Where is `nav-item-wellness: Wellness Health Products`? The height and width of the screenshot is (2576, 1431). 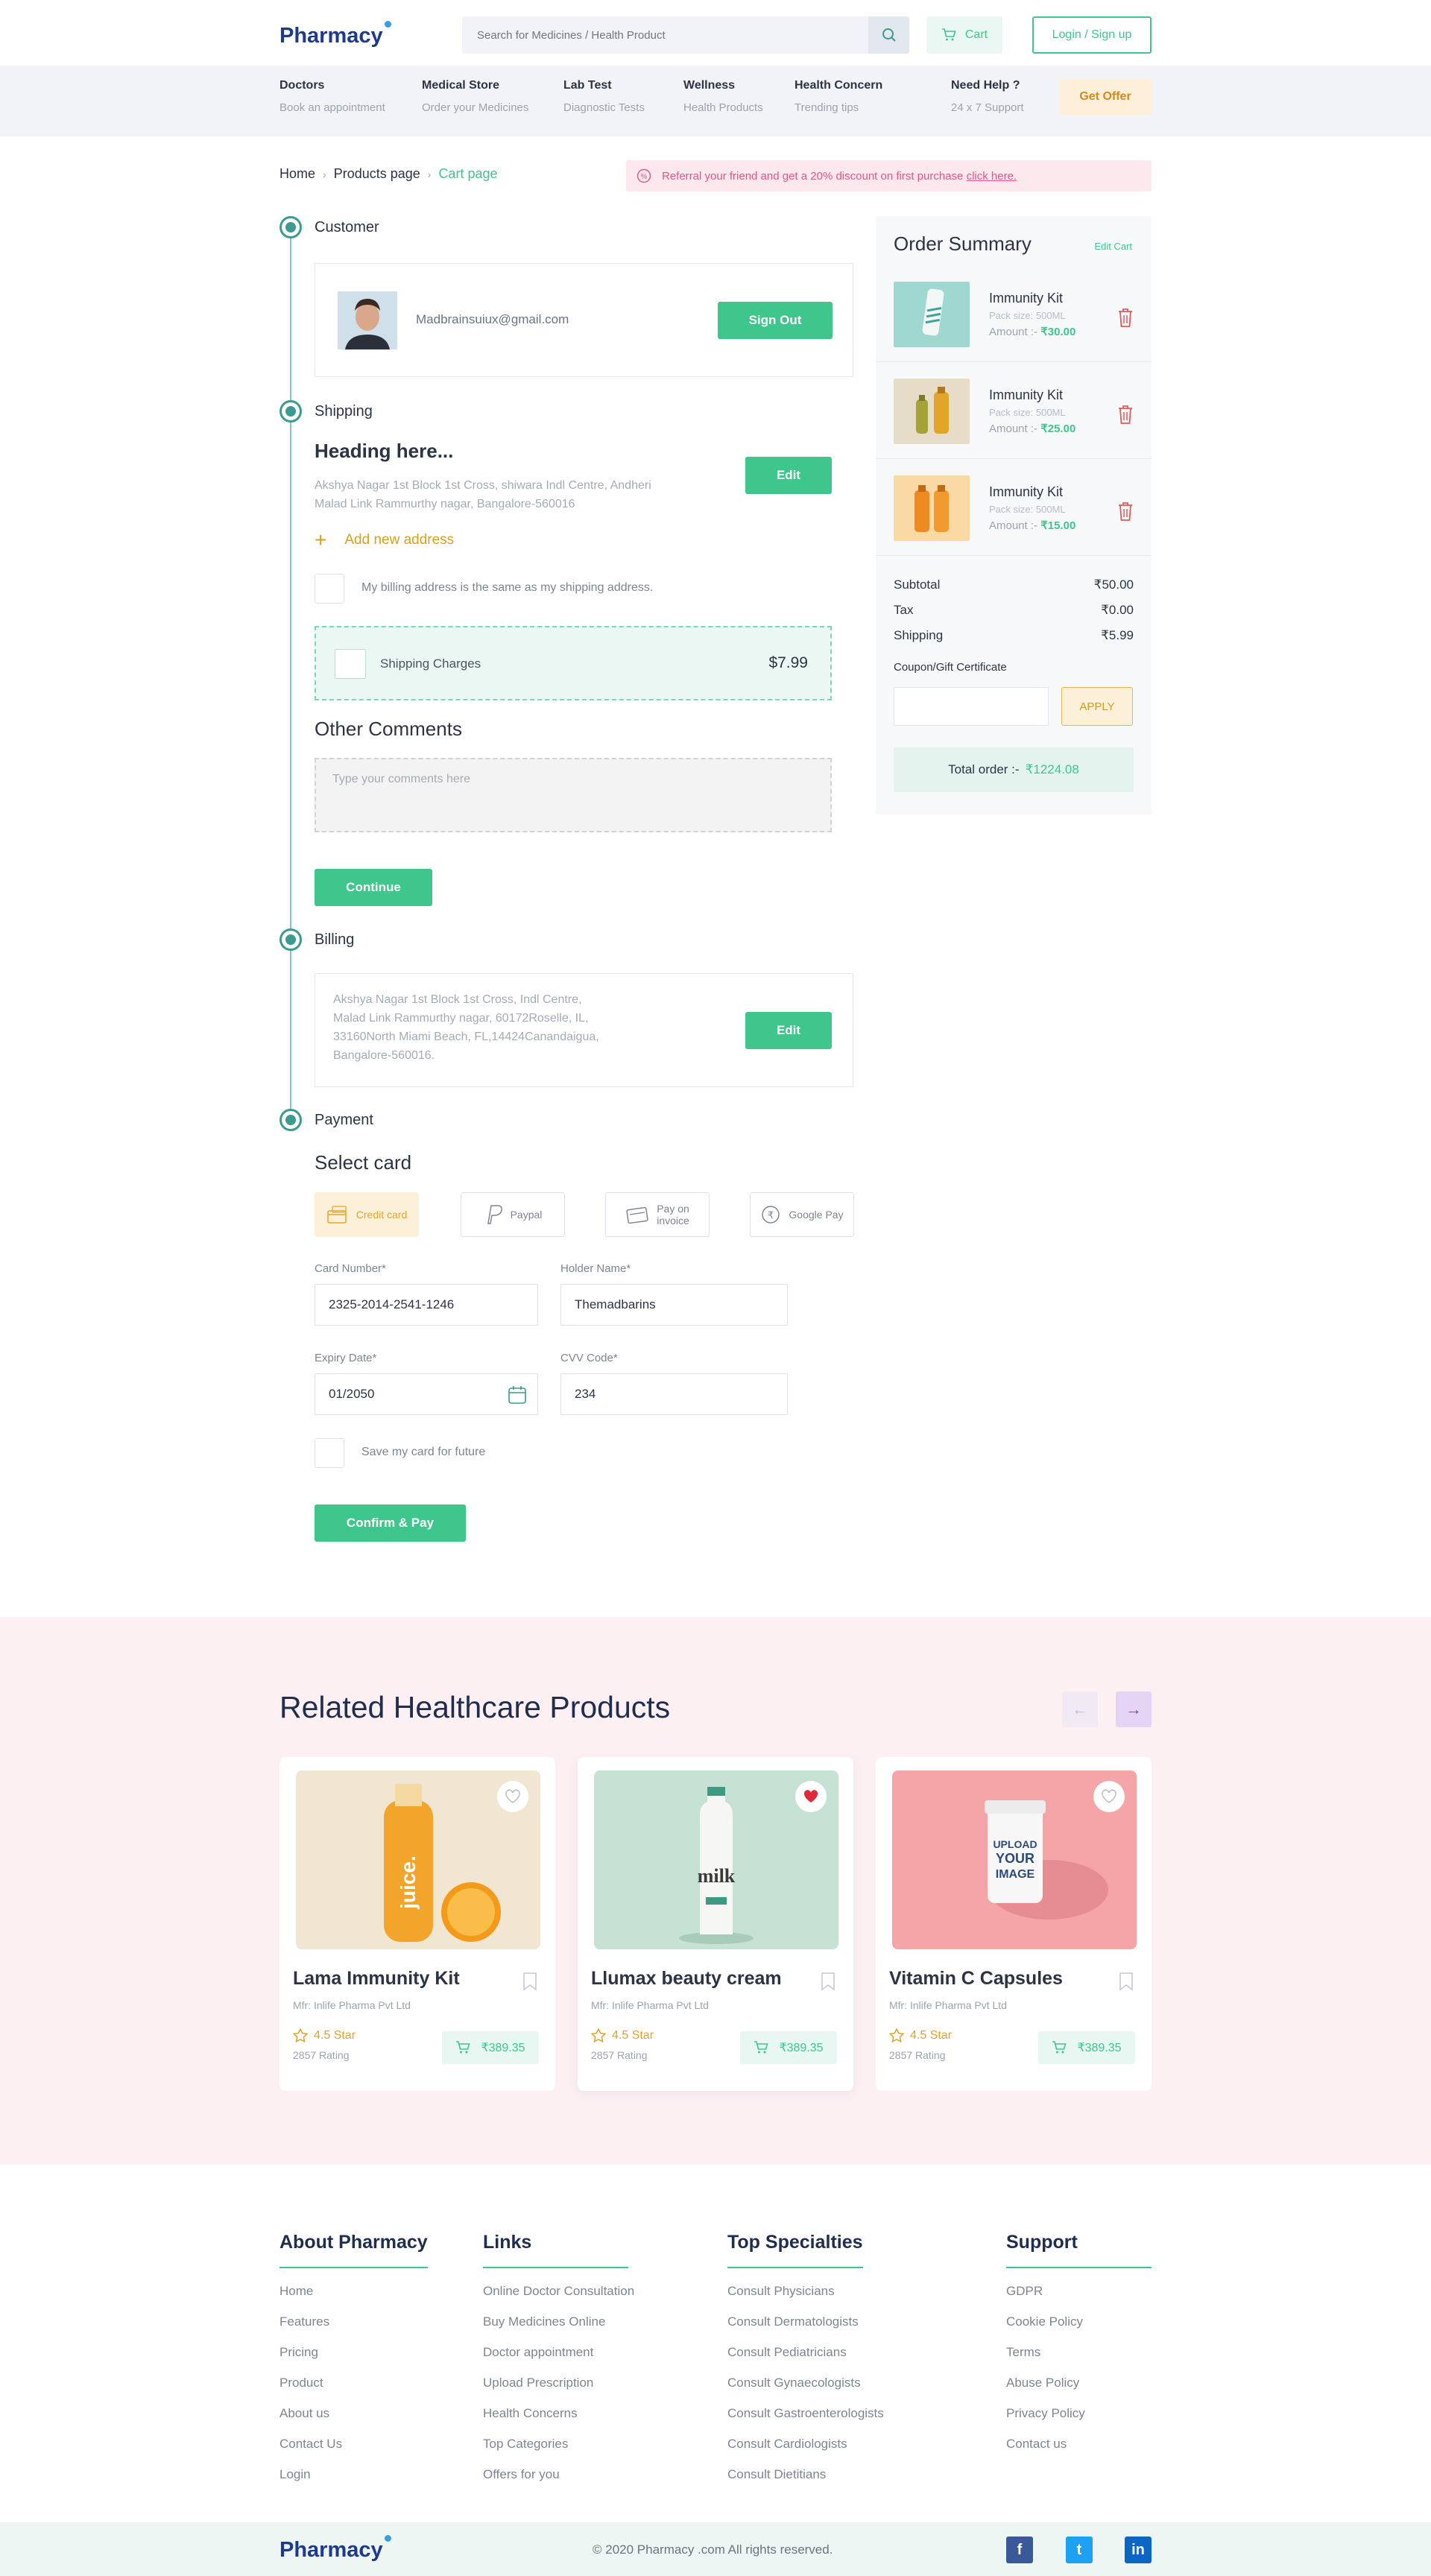
nav-item-wellness: Wellness Health Products is located at coordinates (723, 96).